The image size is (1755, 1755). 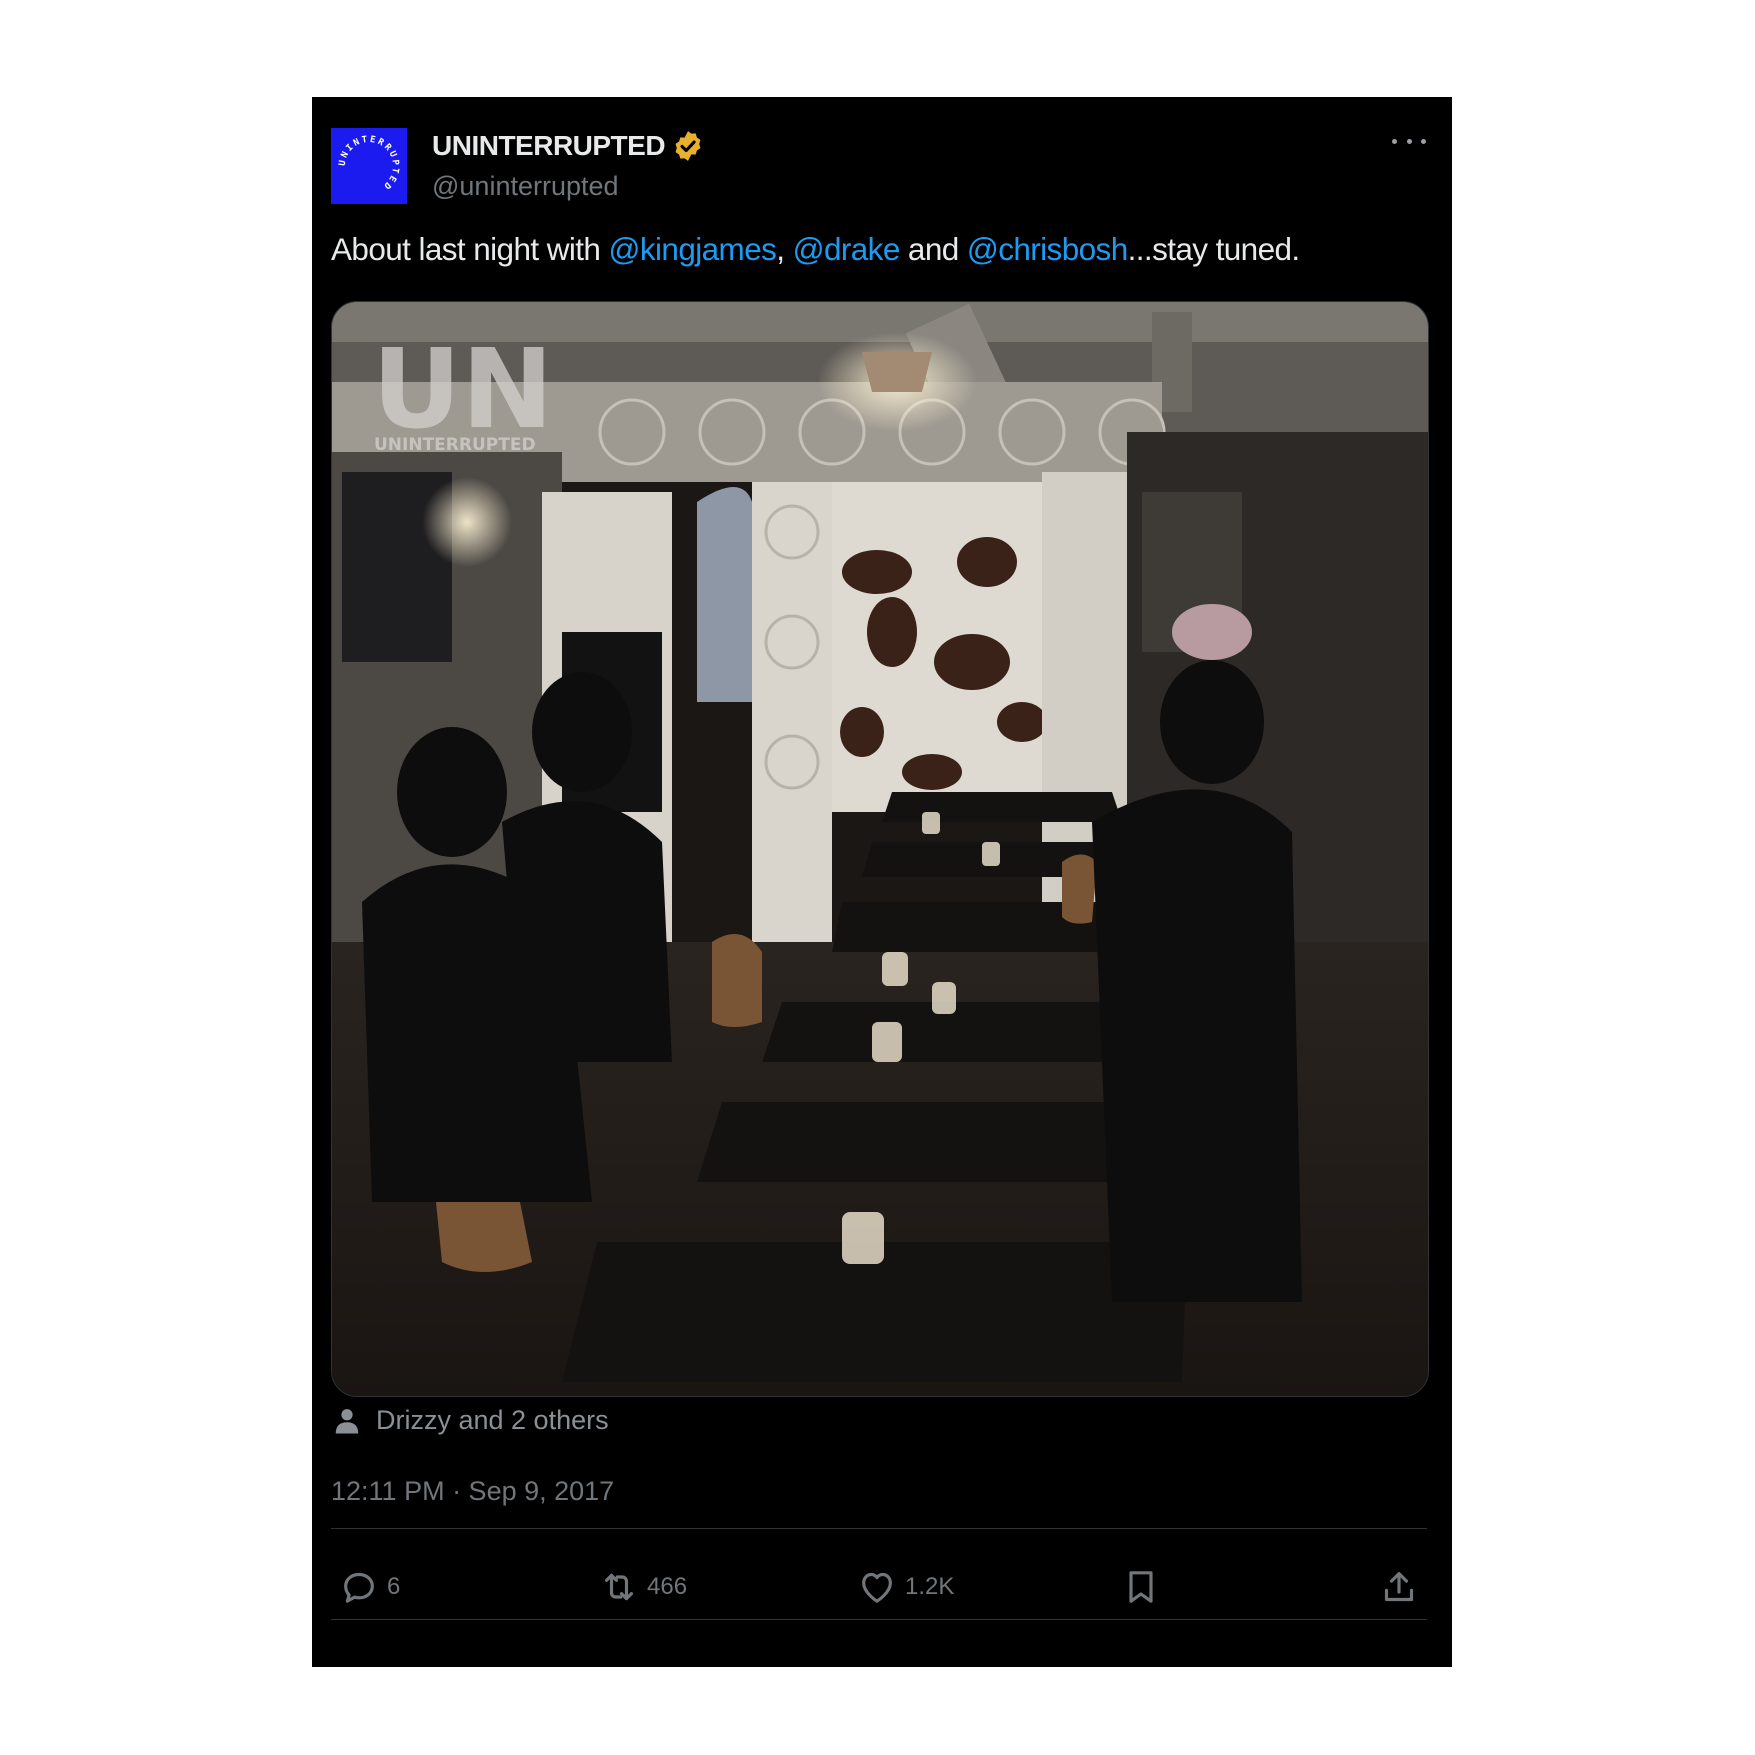 I want to click on person-icon, so click(x=347, y=1420).